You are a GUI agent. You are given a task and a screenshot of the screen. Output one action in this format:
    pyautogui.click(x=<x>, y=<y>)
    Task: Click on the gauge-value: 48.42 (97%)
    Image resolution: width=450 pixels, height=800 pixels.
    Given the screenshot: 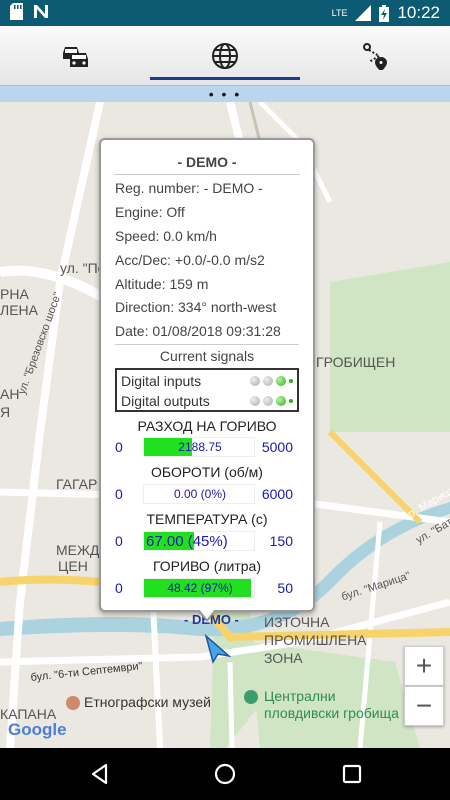 What is the action you would take?
    pyautogui.click(x=200, y=588)
    